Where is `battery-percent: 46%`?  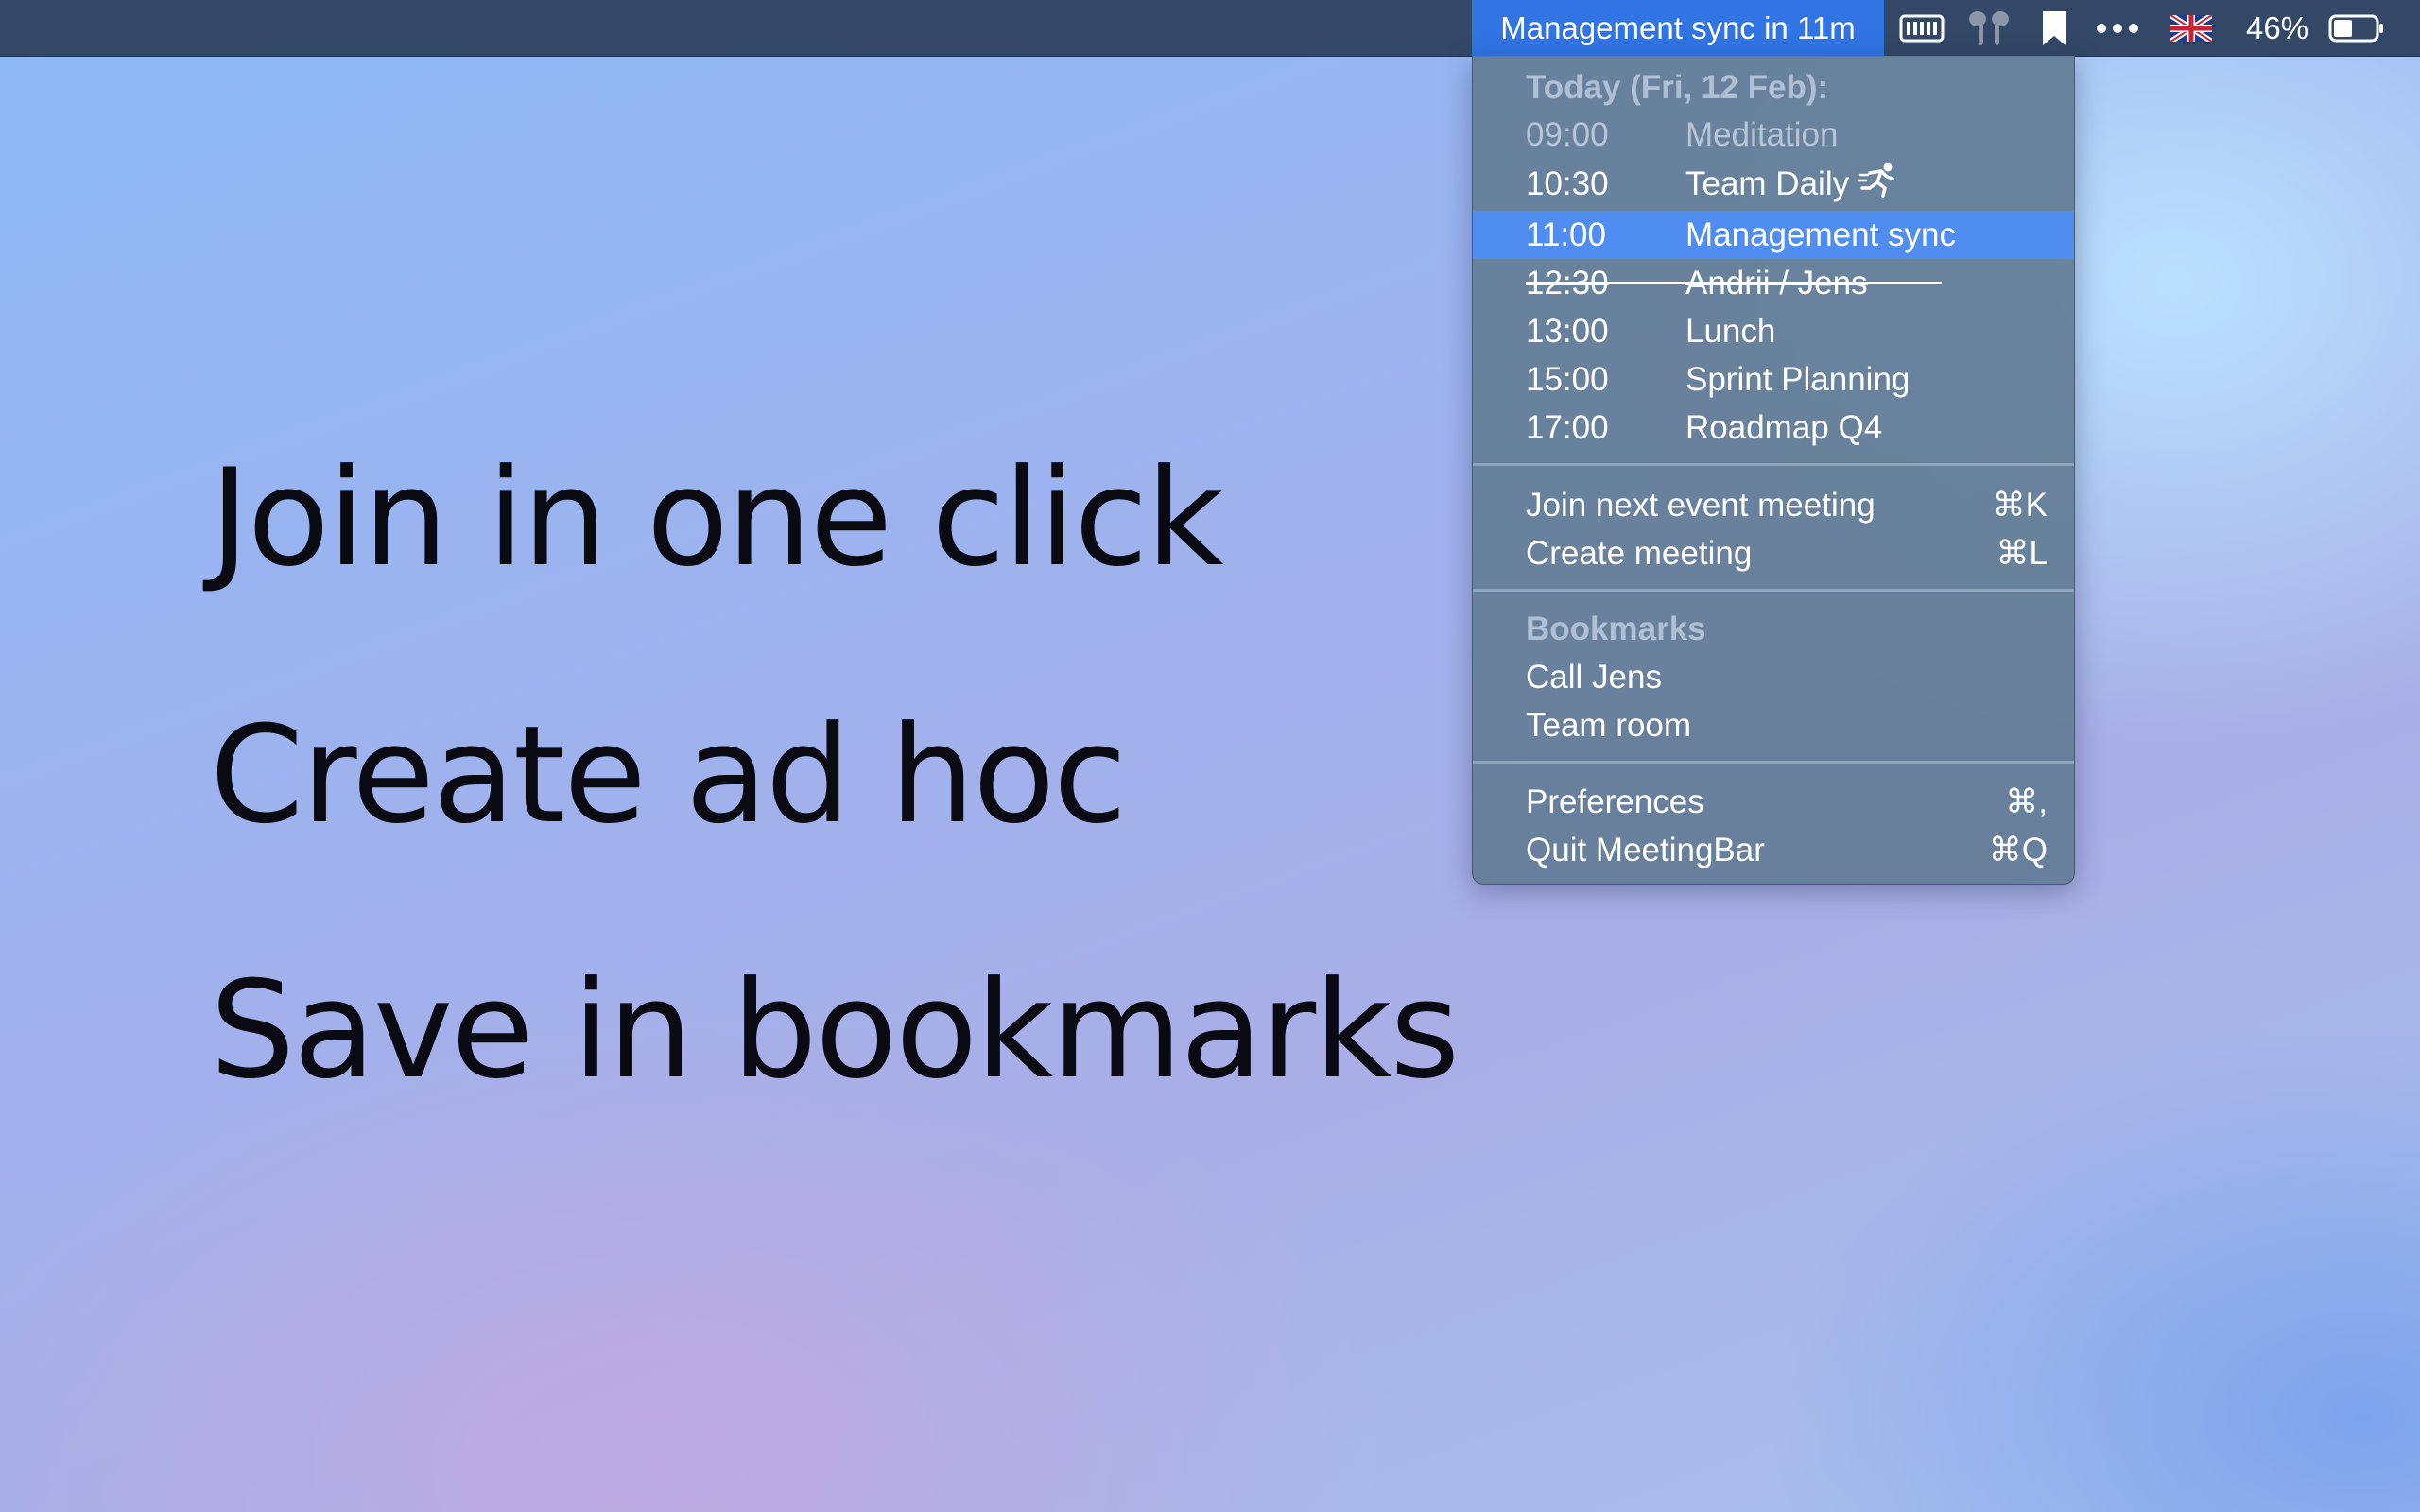
battery-percent: 46% is located at coordinates (2277, 27).